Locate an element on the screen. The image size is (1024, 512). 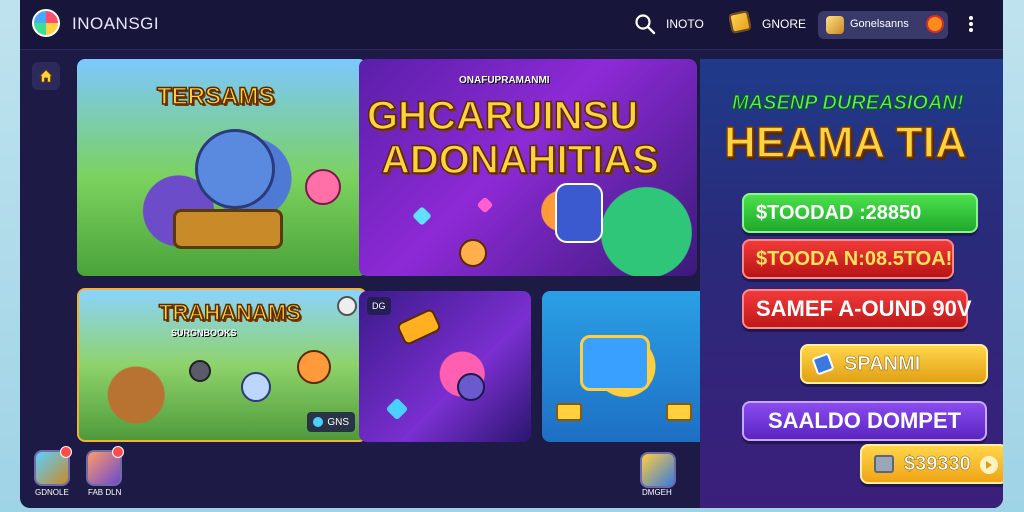
arrow-right-icon is located at coordinates (989, 465).